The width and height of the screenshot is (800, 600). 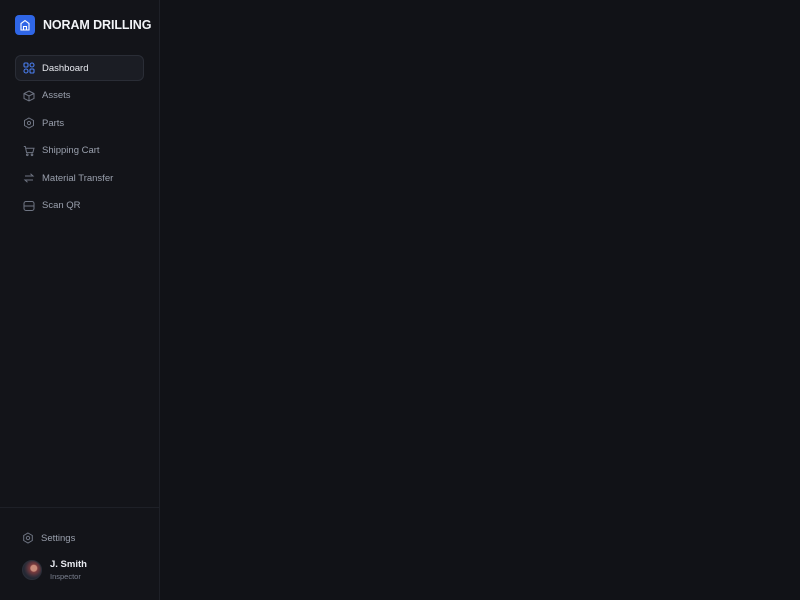 What do you see at coordinates (29, 178) in the screenshot?
I see `transfer-icon` at bounding box center [29, 178].